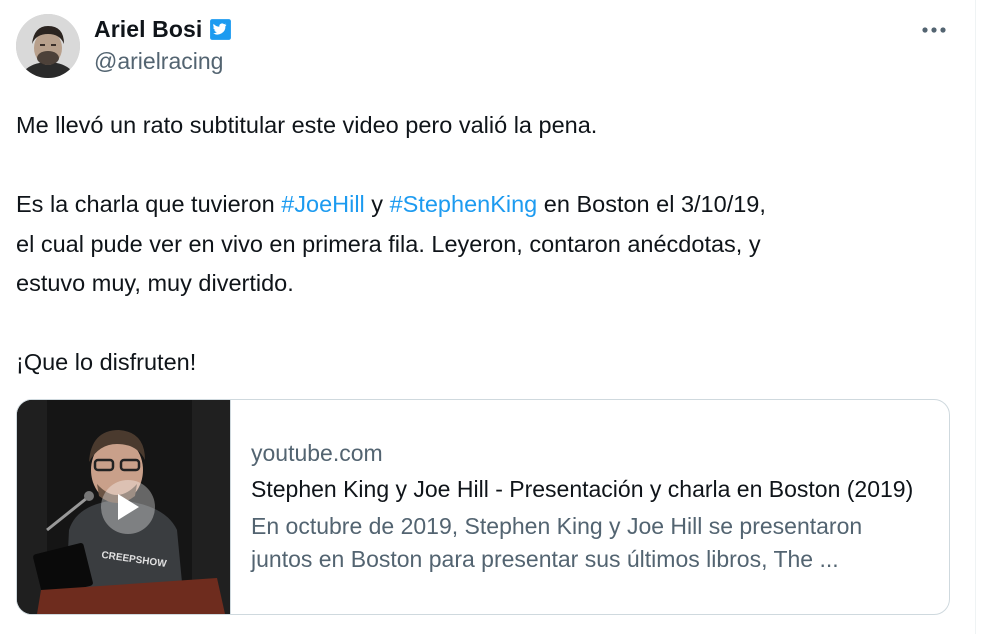  I want to click on video-thumbnail: CREEPSHOW, so click(123, 507).